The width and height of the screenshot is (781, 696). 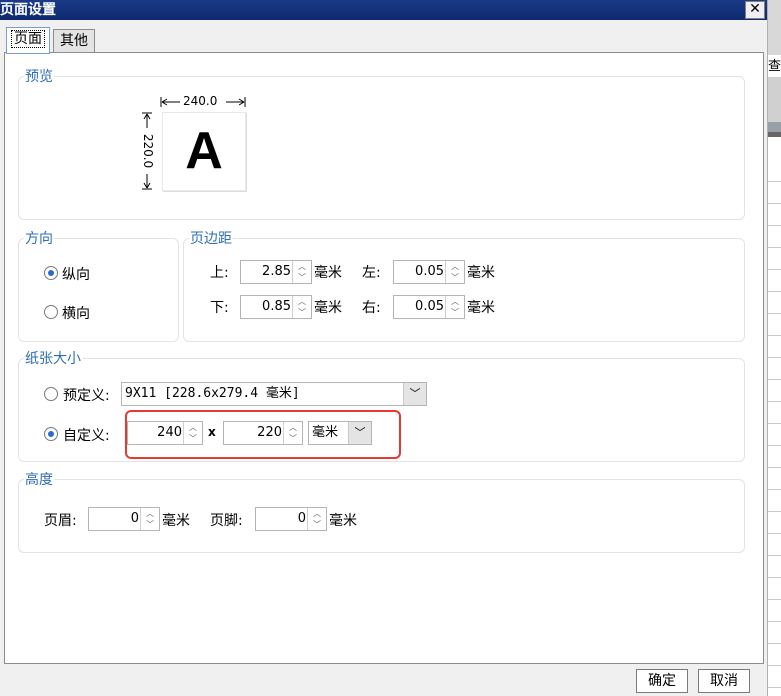 What do you see at coordinates (211, 238) in the screenshot?
I see `margins-label: 页边距` at bounding box center [211, 238].